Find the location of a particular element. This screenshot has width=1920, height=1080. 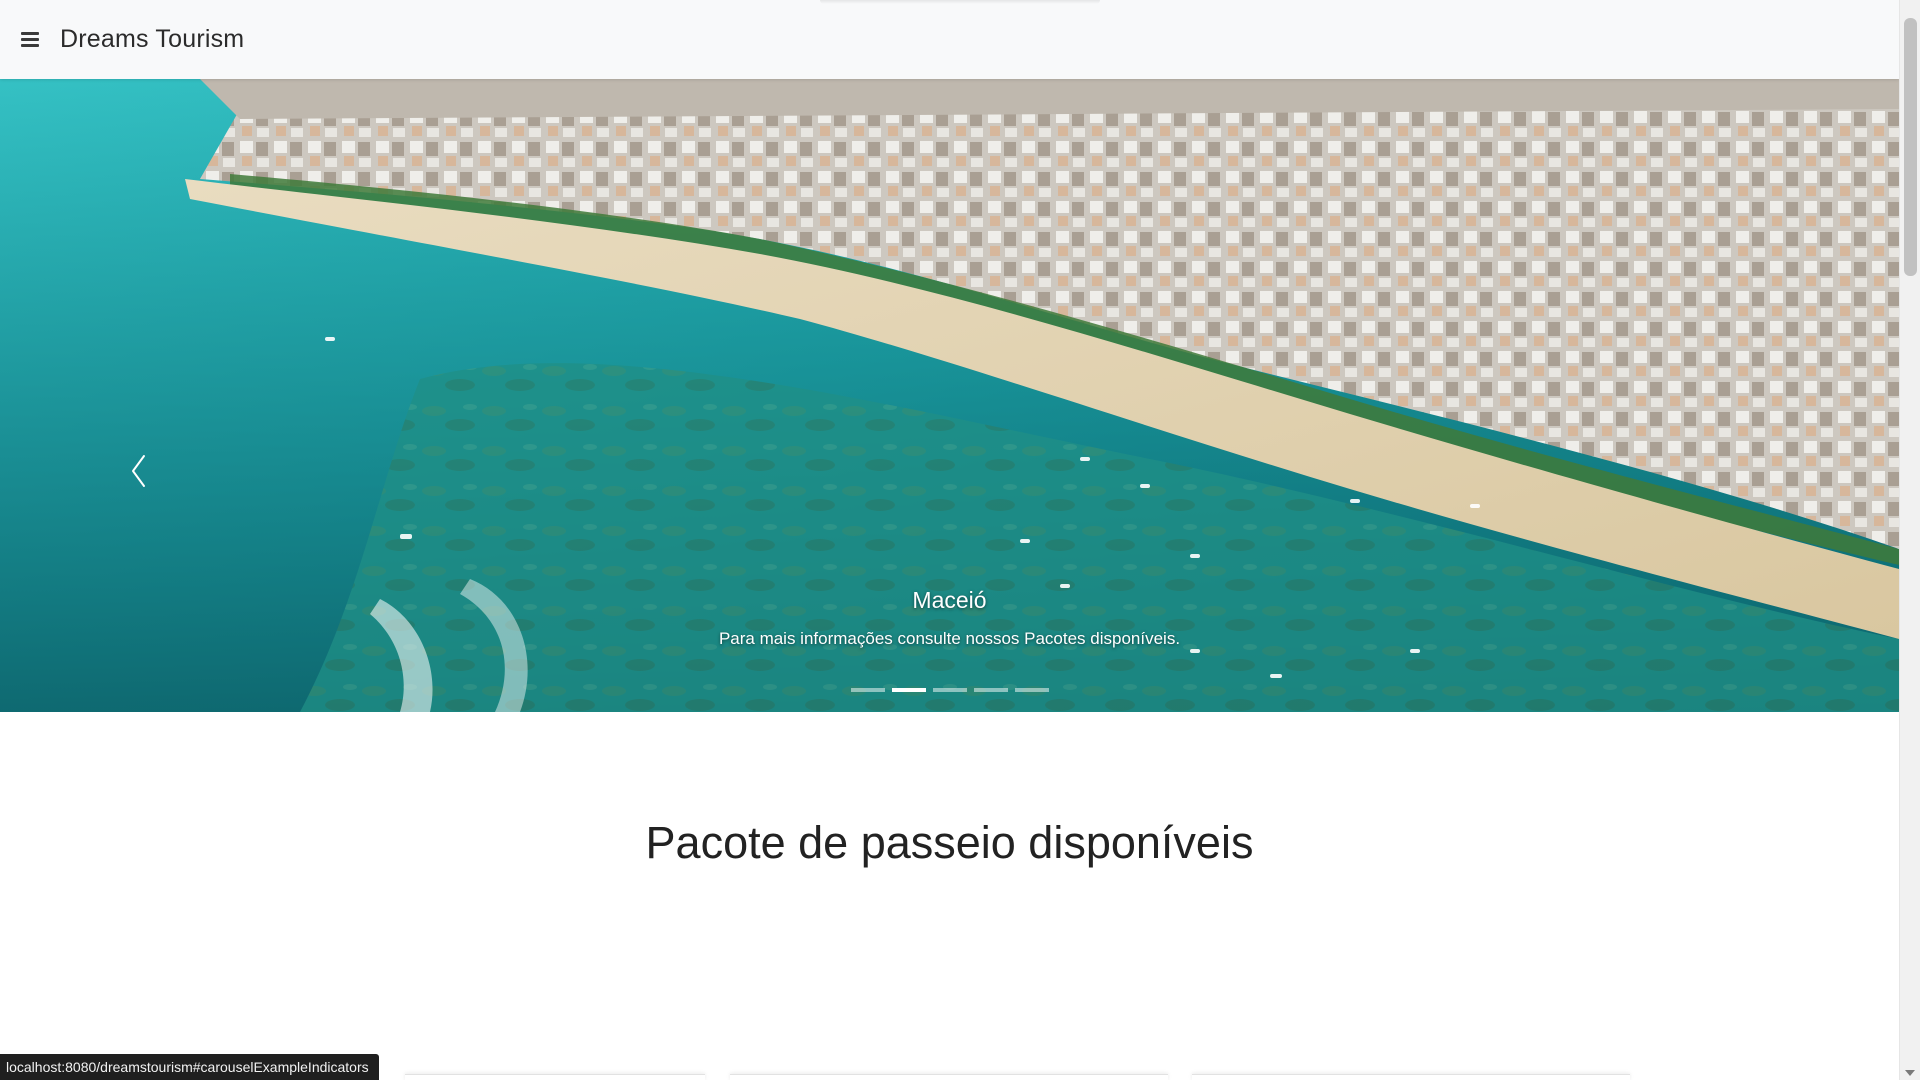

scroll-down-arrow-icon is located at coordinates (1910, 1073).